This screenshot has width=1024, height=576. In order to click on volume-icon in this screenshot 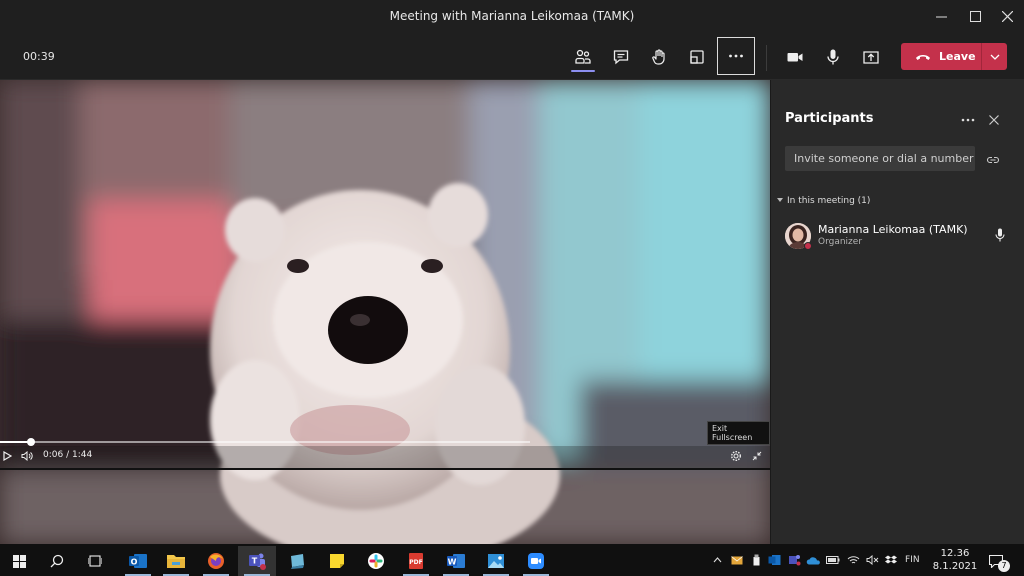, I will do `click(27, 456)`.